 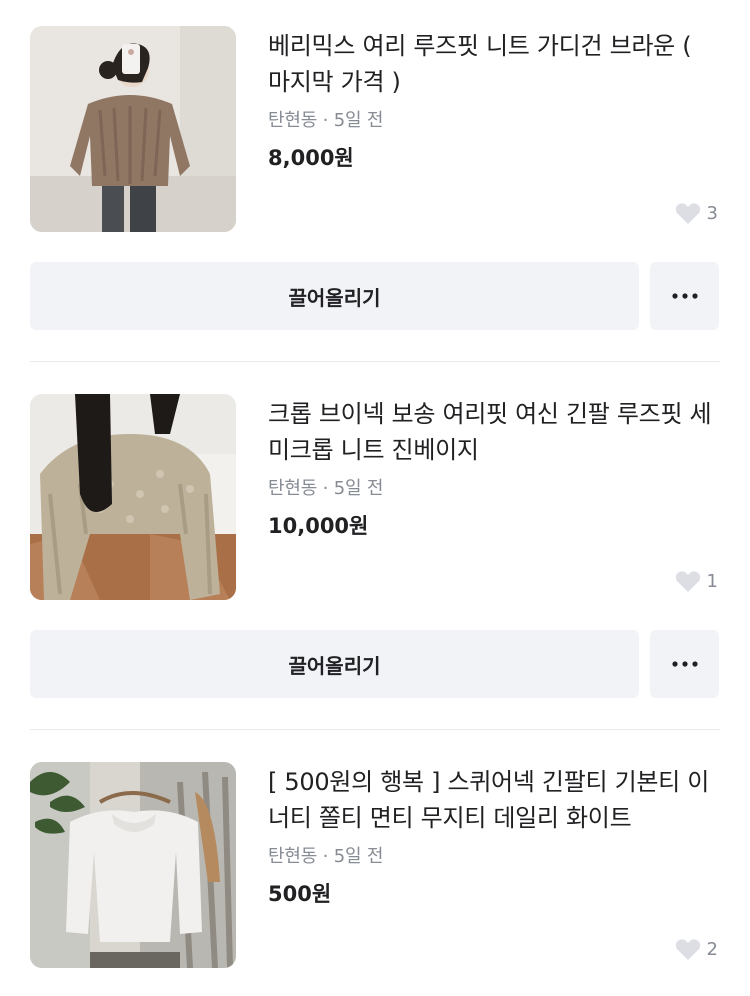 What do you see at coordinates (300, 894) in the screenshot?
I see `product-price: 500원` at bounding box center [300, 894].